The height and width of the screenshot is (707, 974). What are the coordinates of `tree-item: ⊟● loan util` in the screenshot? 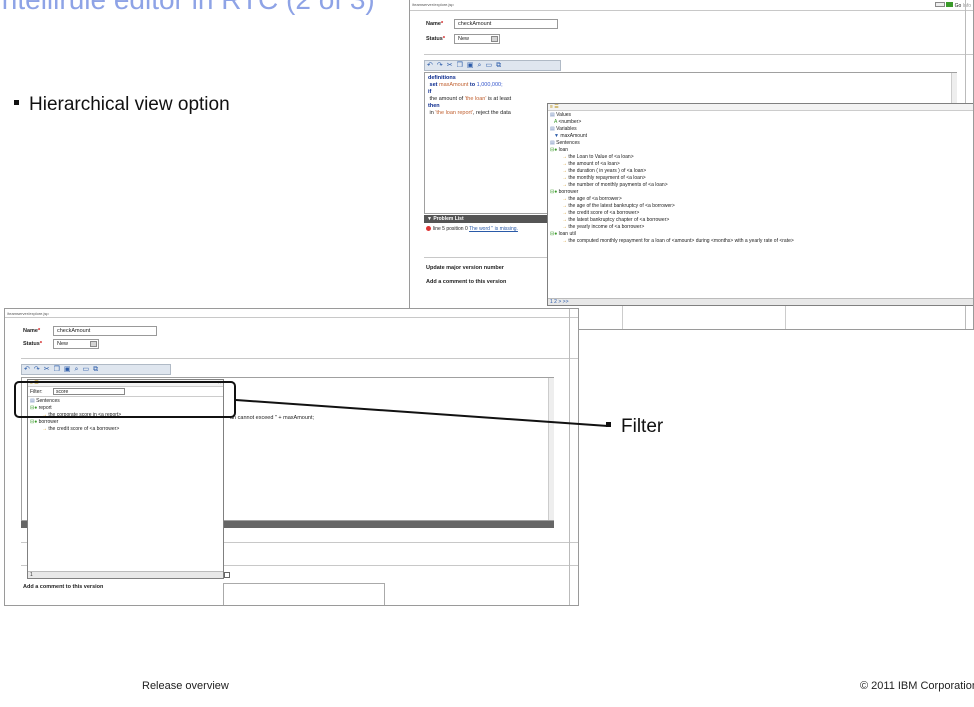 It's located at (761, 234).